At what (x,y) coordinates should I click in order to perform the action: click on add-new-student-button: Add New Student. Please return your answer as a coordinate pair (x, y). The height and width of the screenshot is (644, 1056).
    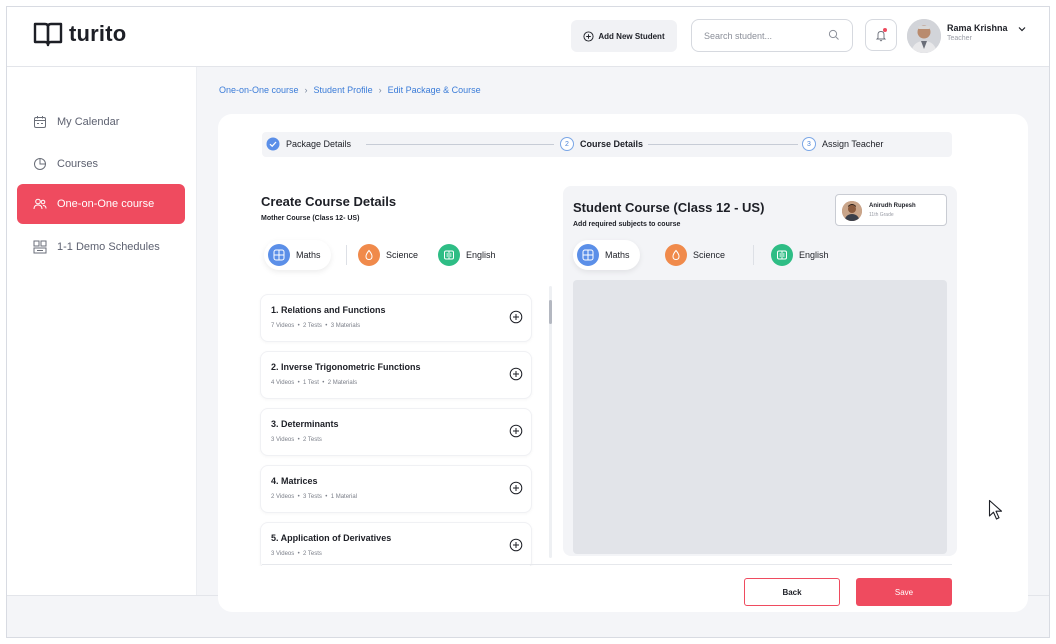
    Looking at the image, I should click on (624, 36).